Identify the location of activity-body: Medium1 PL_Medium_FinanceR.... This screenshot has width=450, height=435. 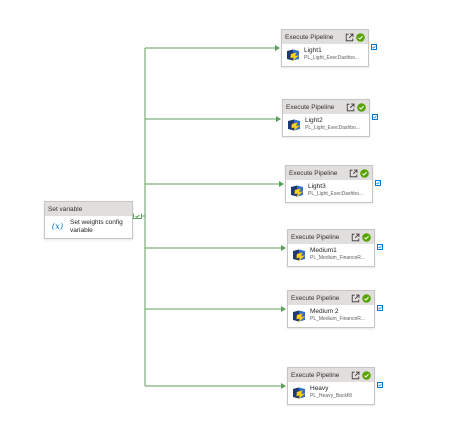
(331, 254).